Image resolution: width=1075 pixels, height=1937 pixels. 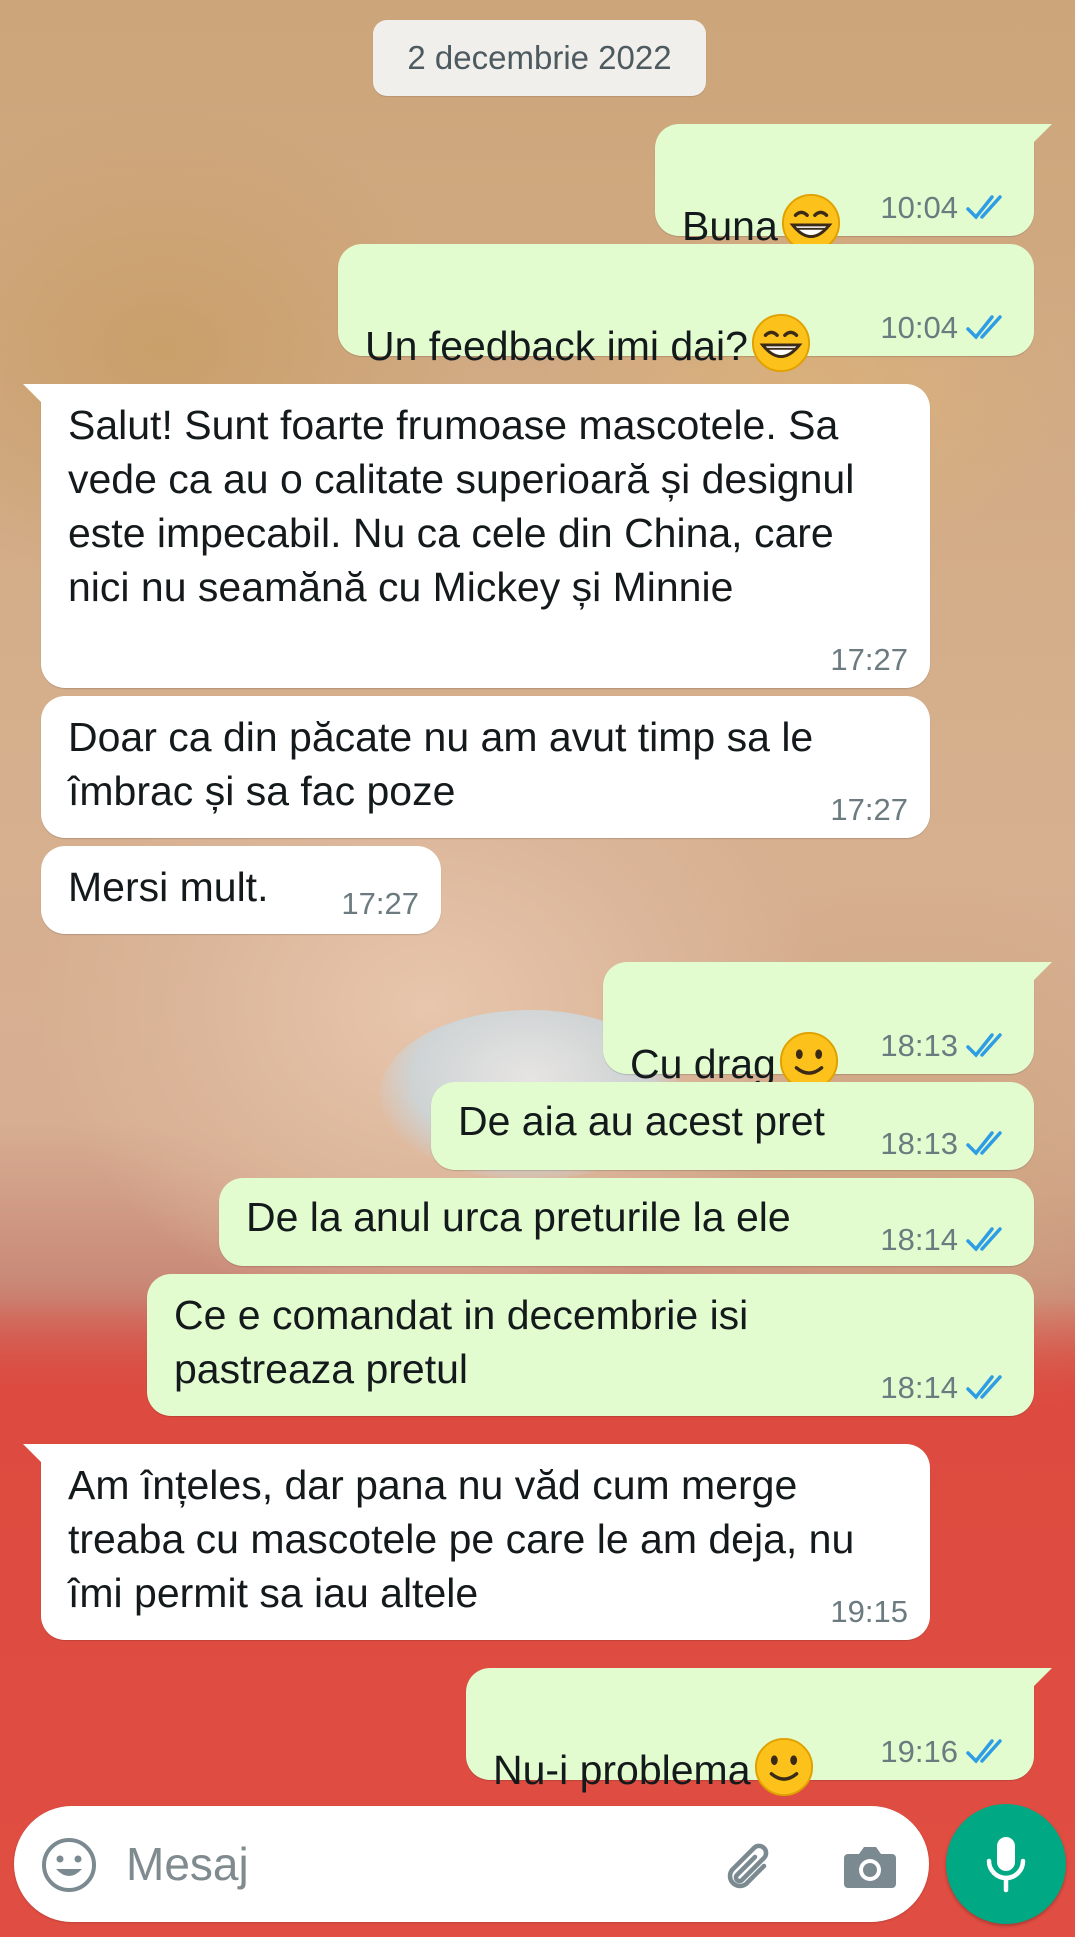 I want to click on grinning-face-icon, so click(x=780, y=343).